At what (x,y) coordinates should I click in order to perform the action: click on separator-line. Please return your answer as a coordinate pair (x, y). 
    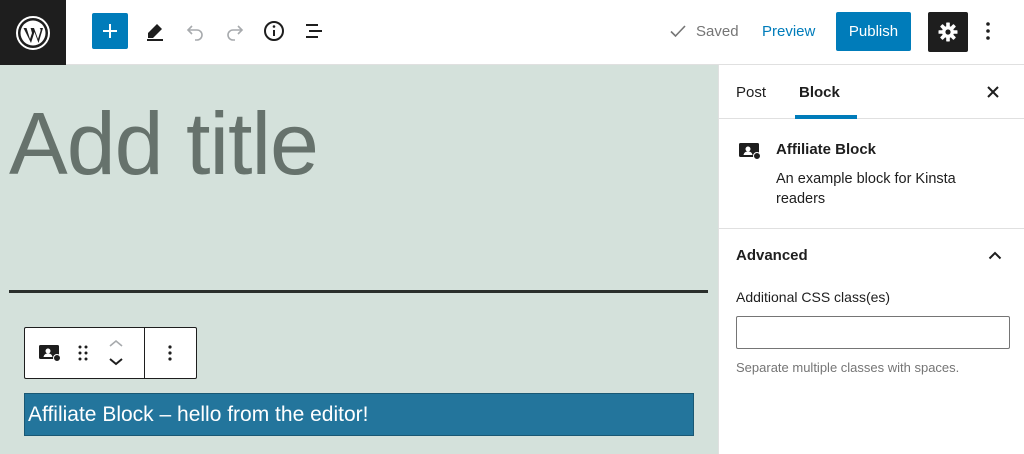
    Looking at the image, I should click on (358, 291).